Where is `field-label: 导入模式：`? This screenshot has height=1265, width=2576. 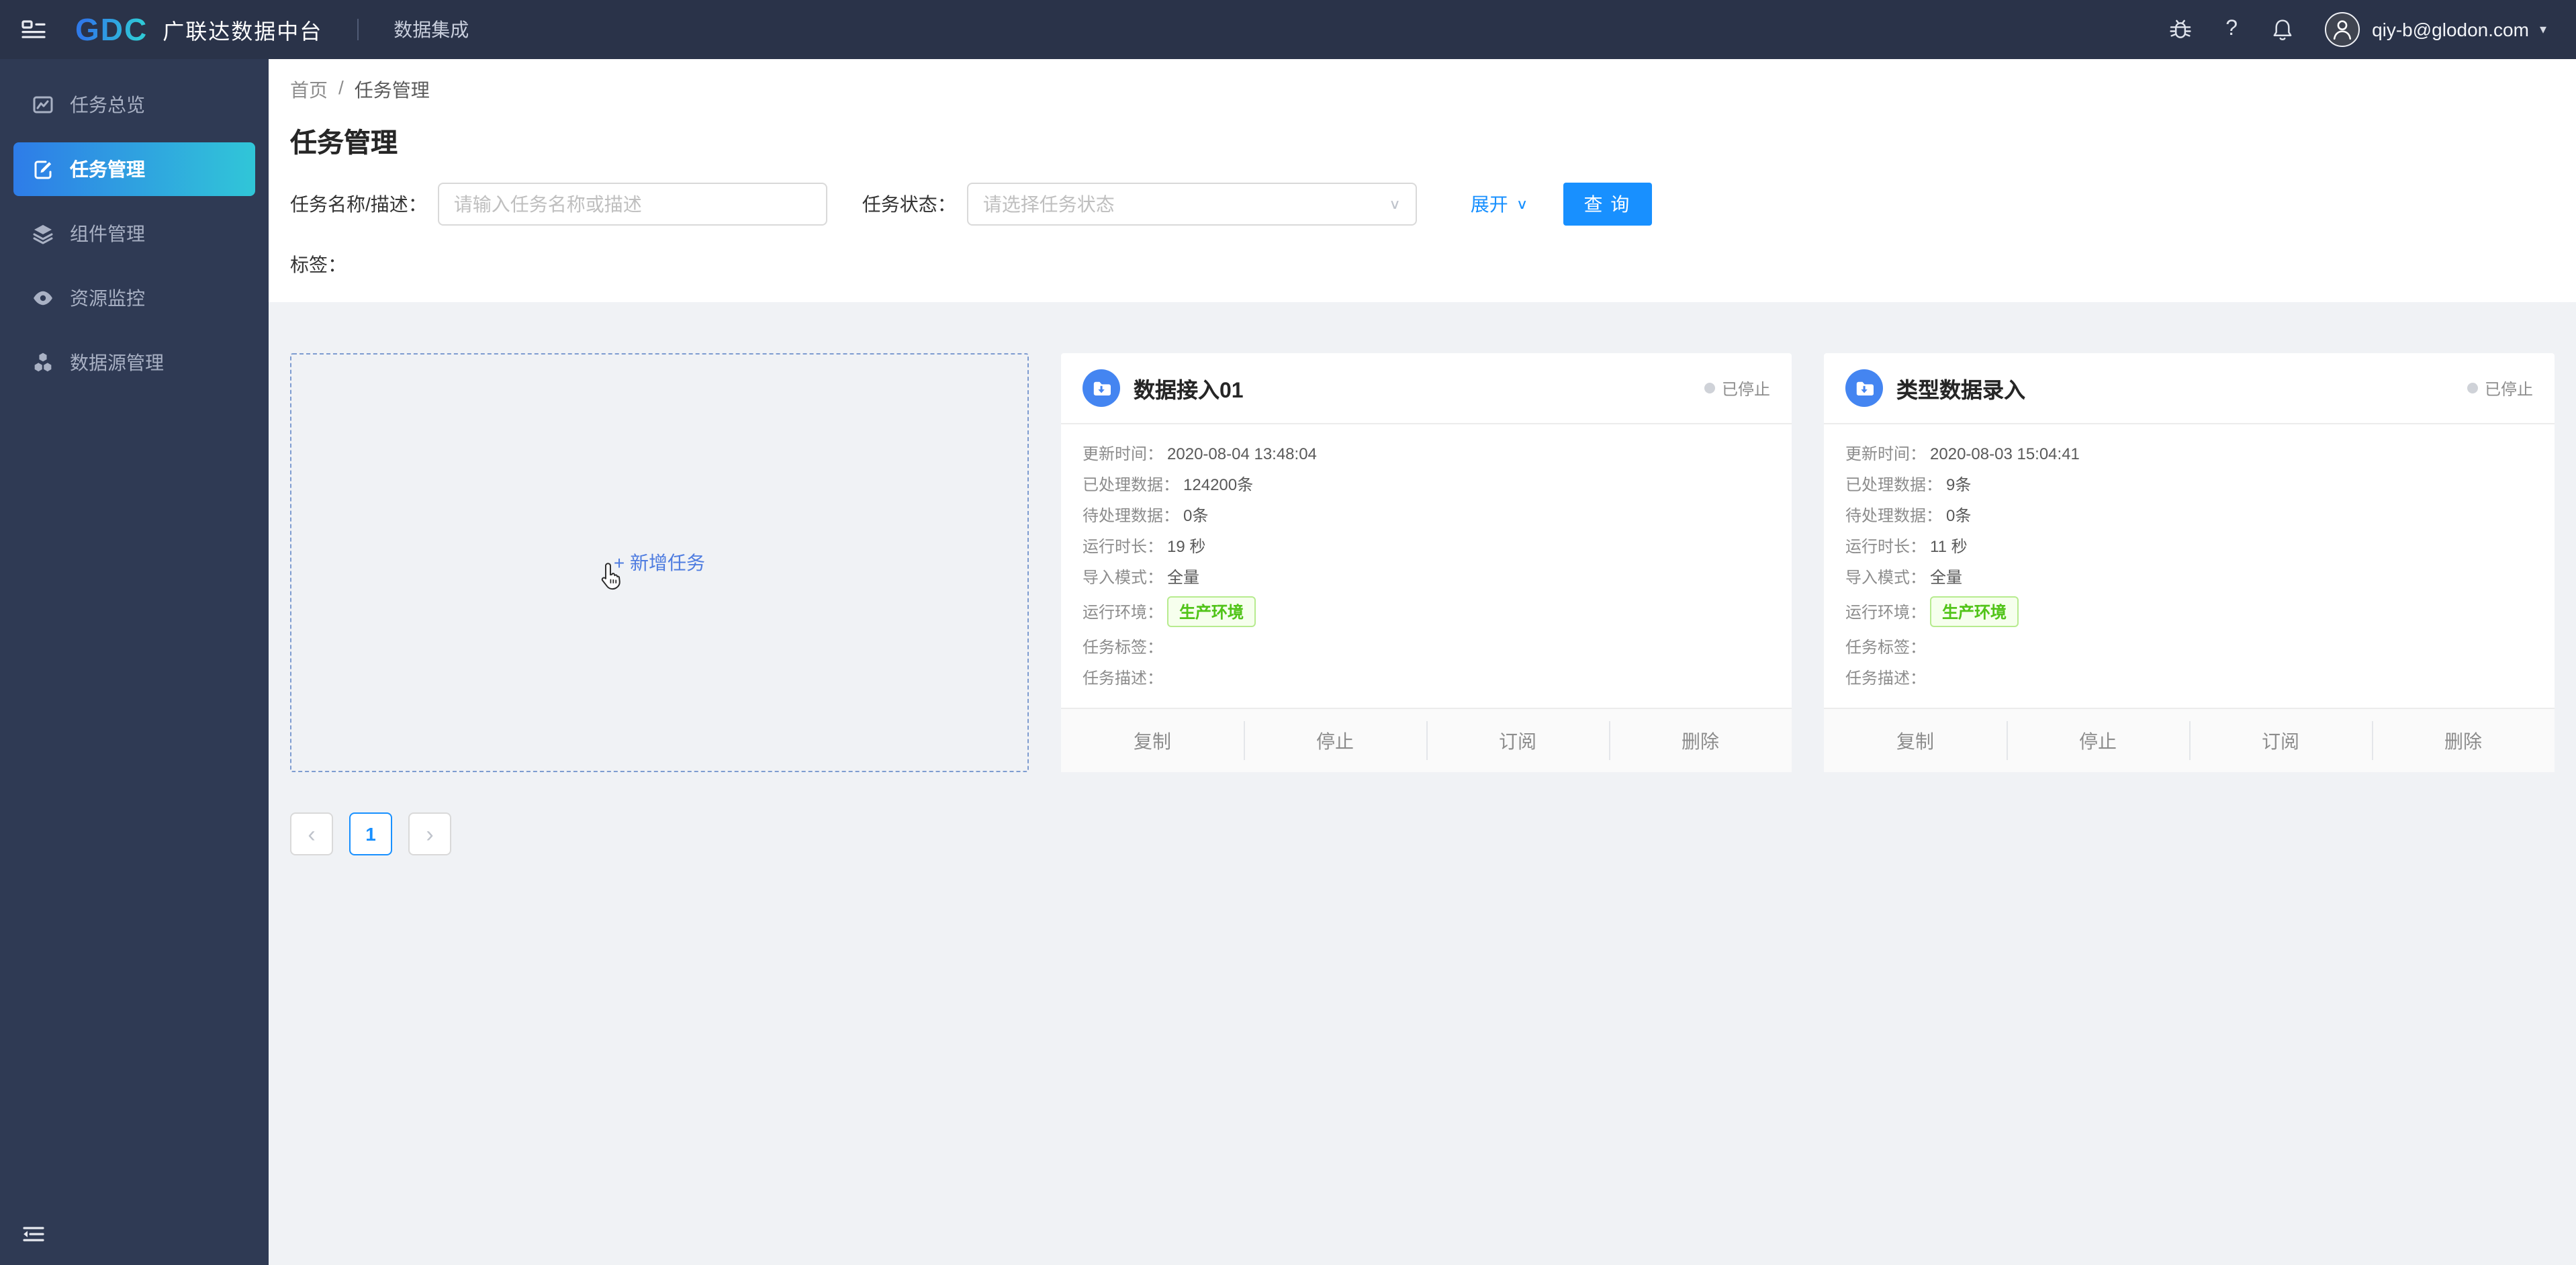 field-label: 导入模式： is located at coordinates (1123, 577).